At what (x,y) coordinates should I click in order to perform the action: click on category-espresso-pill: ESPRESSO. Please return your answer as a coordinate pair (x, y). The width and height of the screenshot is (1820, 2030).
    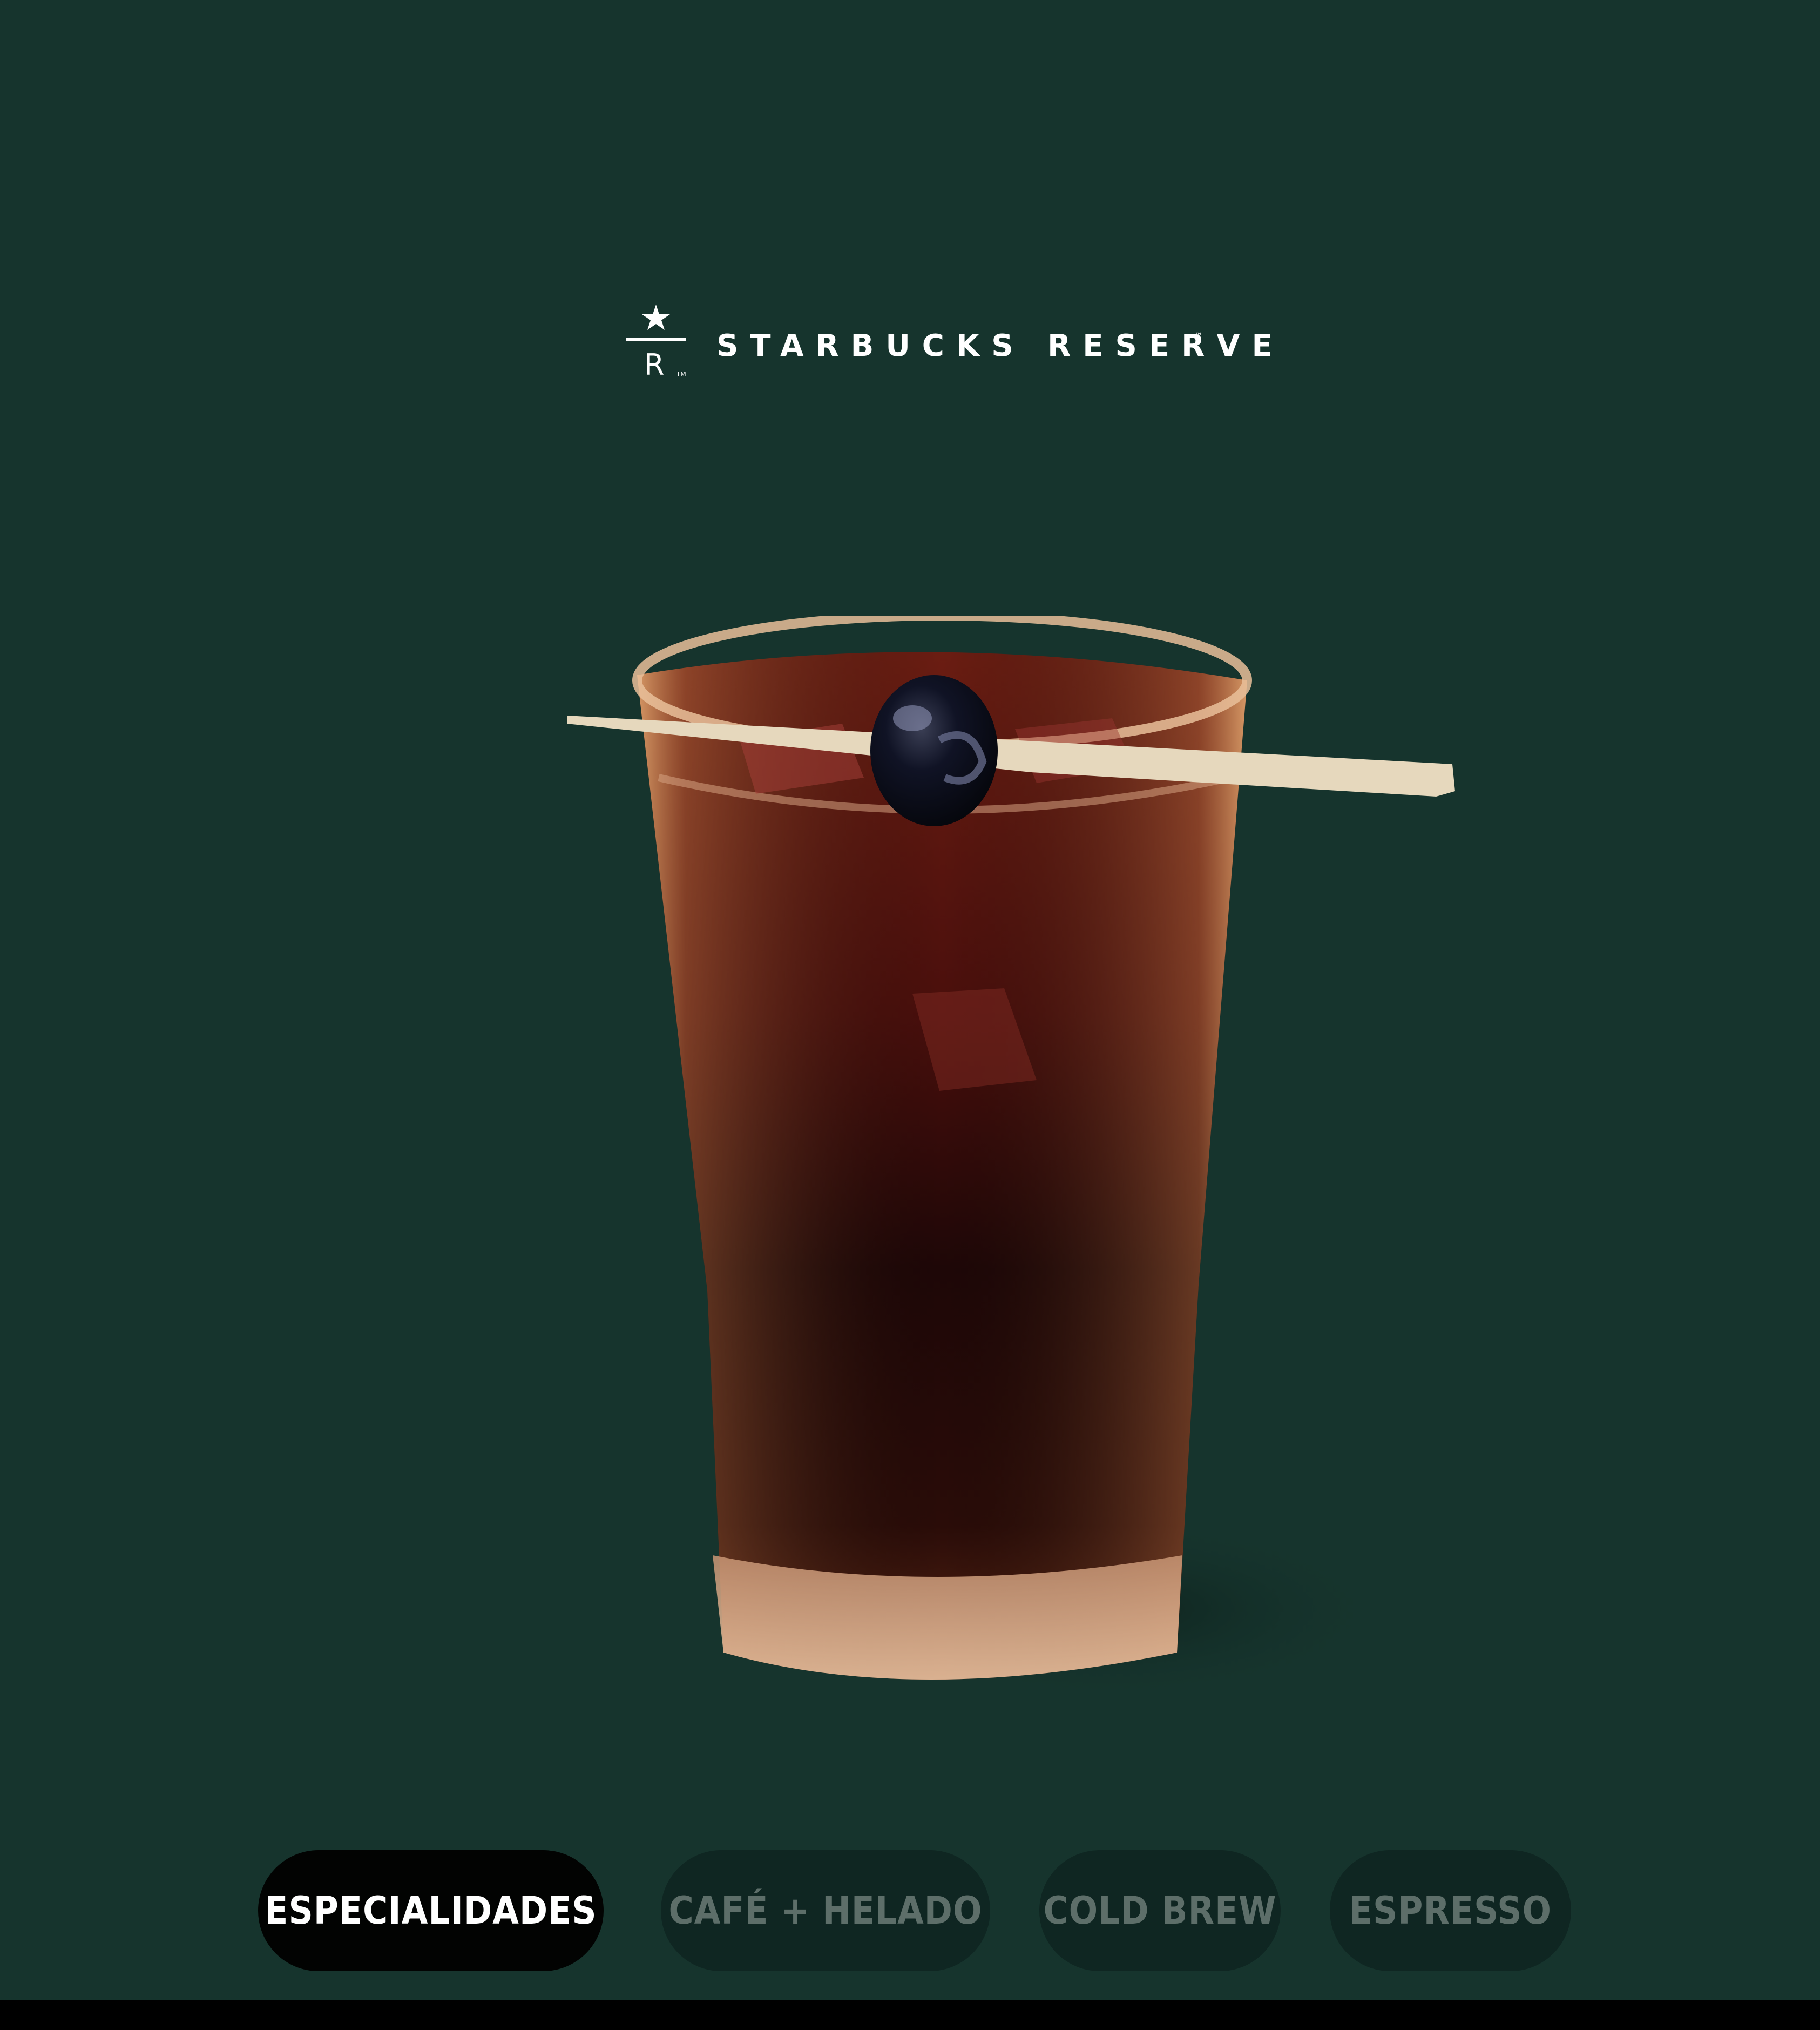
    Looking at the image, I should click on (1450, 1910).